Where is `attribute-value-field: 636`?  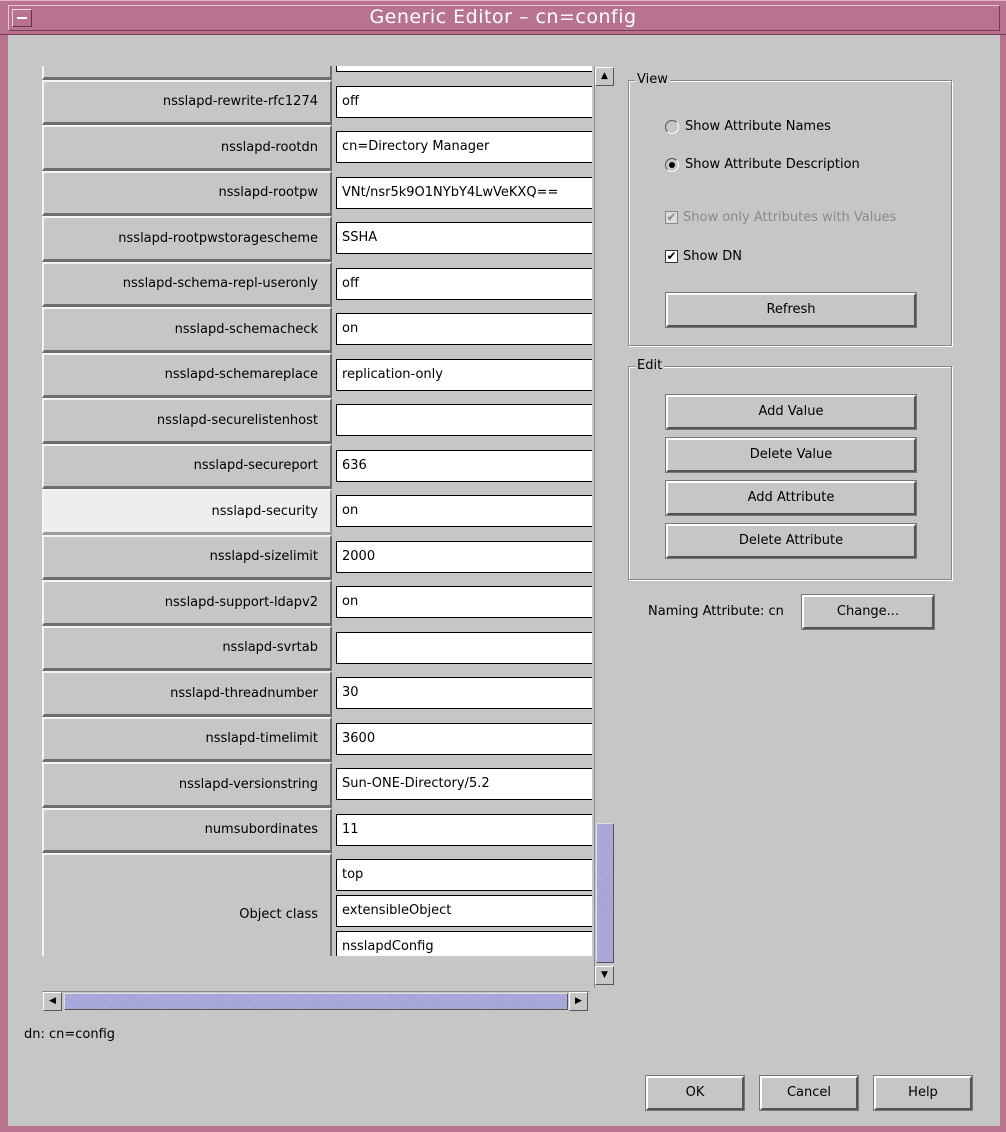
attribute-value-field: 636 is located at coordinates (464, 465).